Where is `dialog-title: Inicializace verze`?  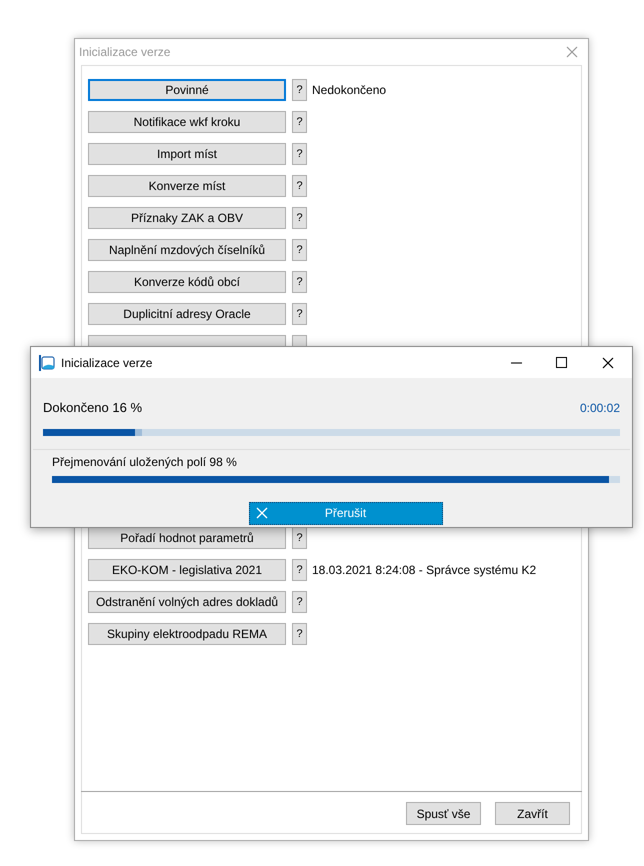 dialog-title: Inicializace verze is located at coordinates (106, 363).